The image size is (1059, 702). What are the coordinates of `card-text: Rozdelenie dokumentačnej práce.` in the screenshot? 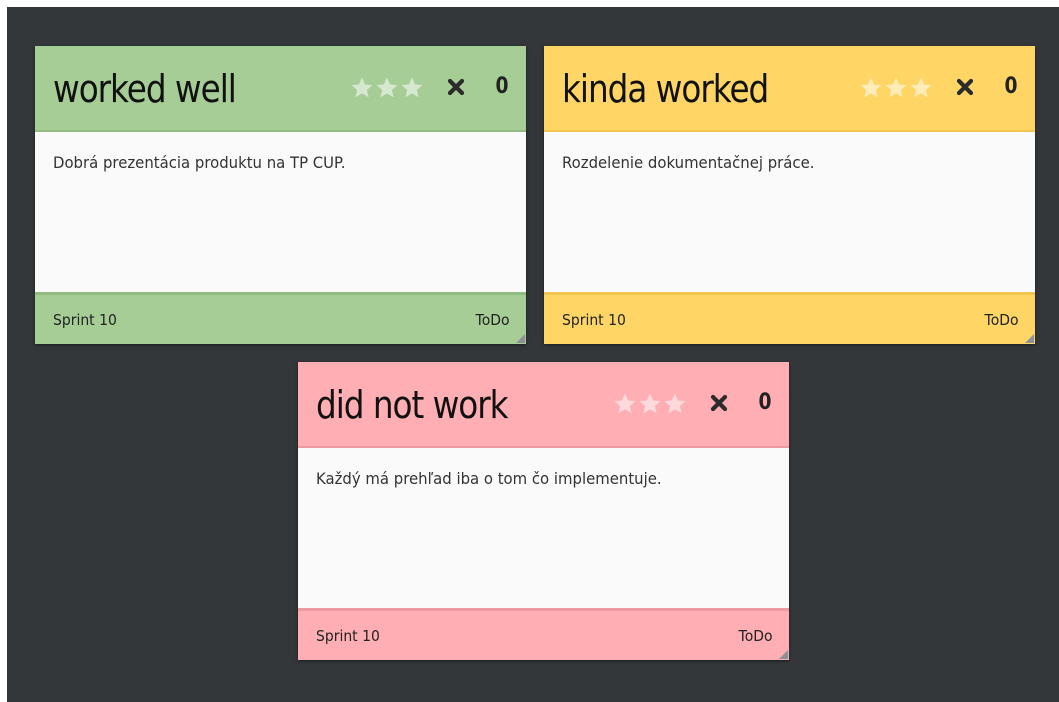 It's located at (773, 163).